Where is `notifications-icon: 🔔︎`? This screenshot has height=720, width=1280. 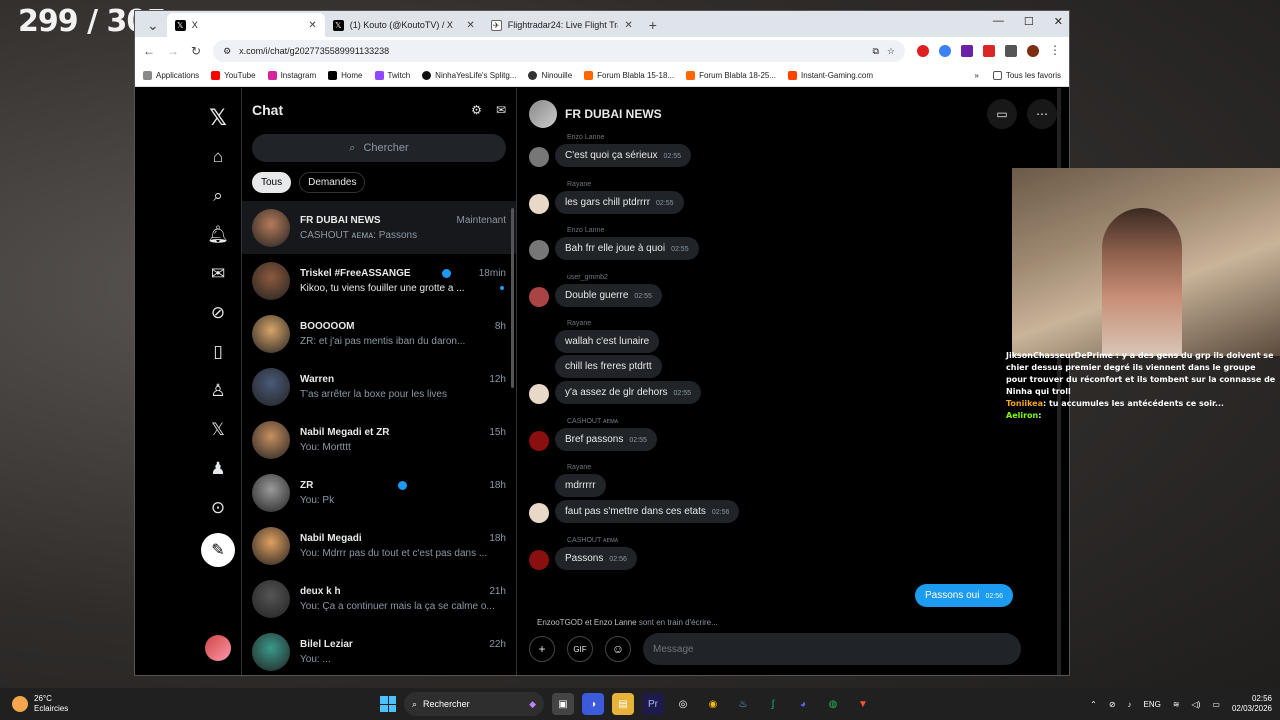 notifications-icon: 🔔︎ is located at coordinates (218, 234).